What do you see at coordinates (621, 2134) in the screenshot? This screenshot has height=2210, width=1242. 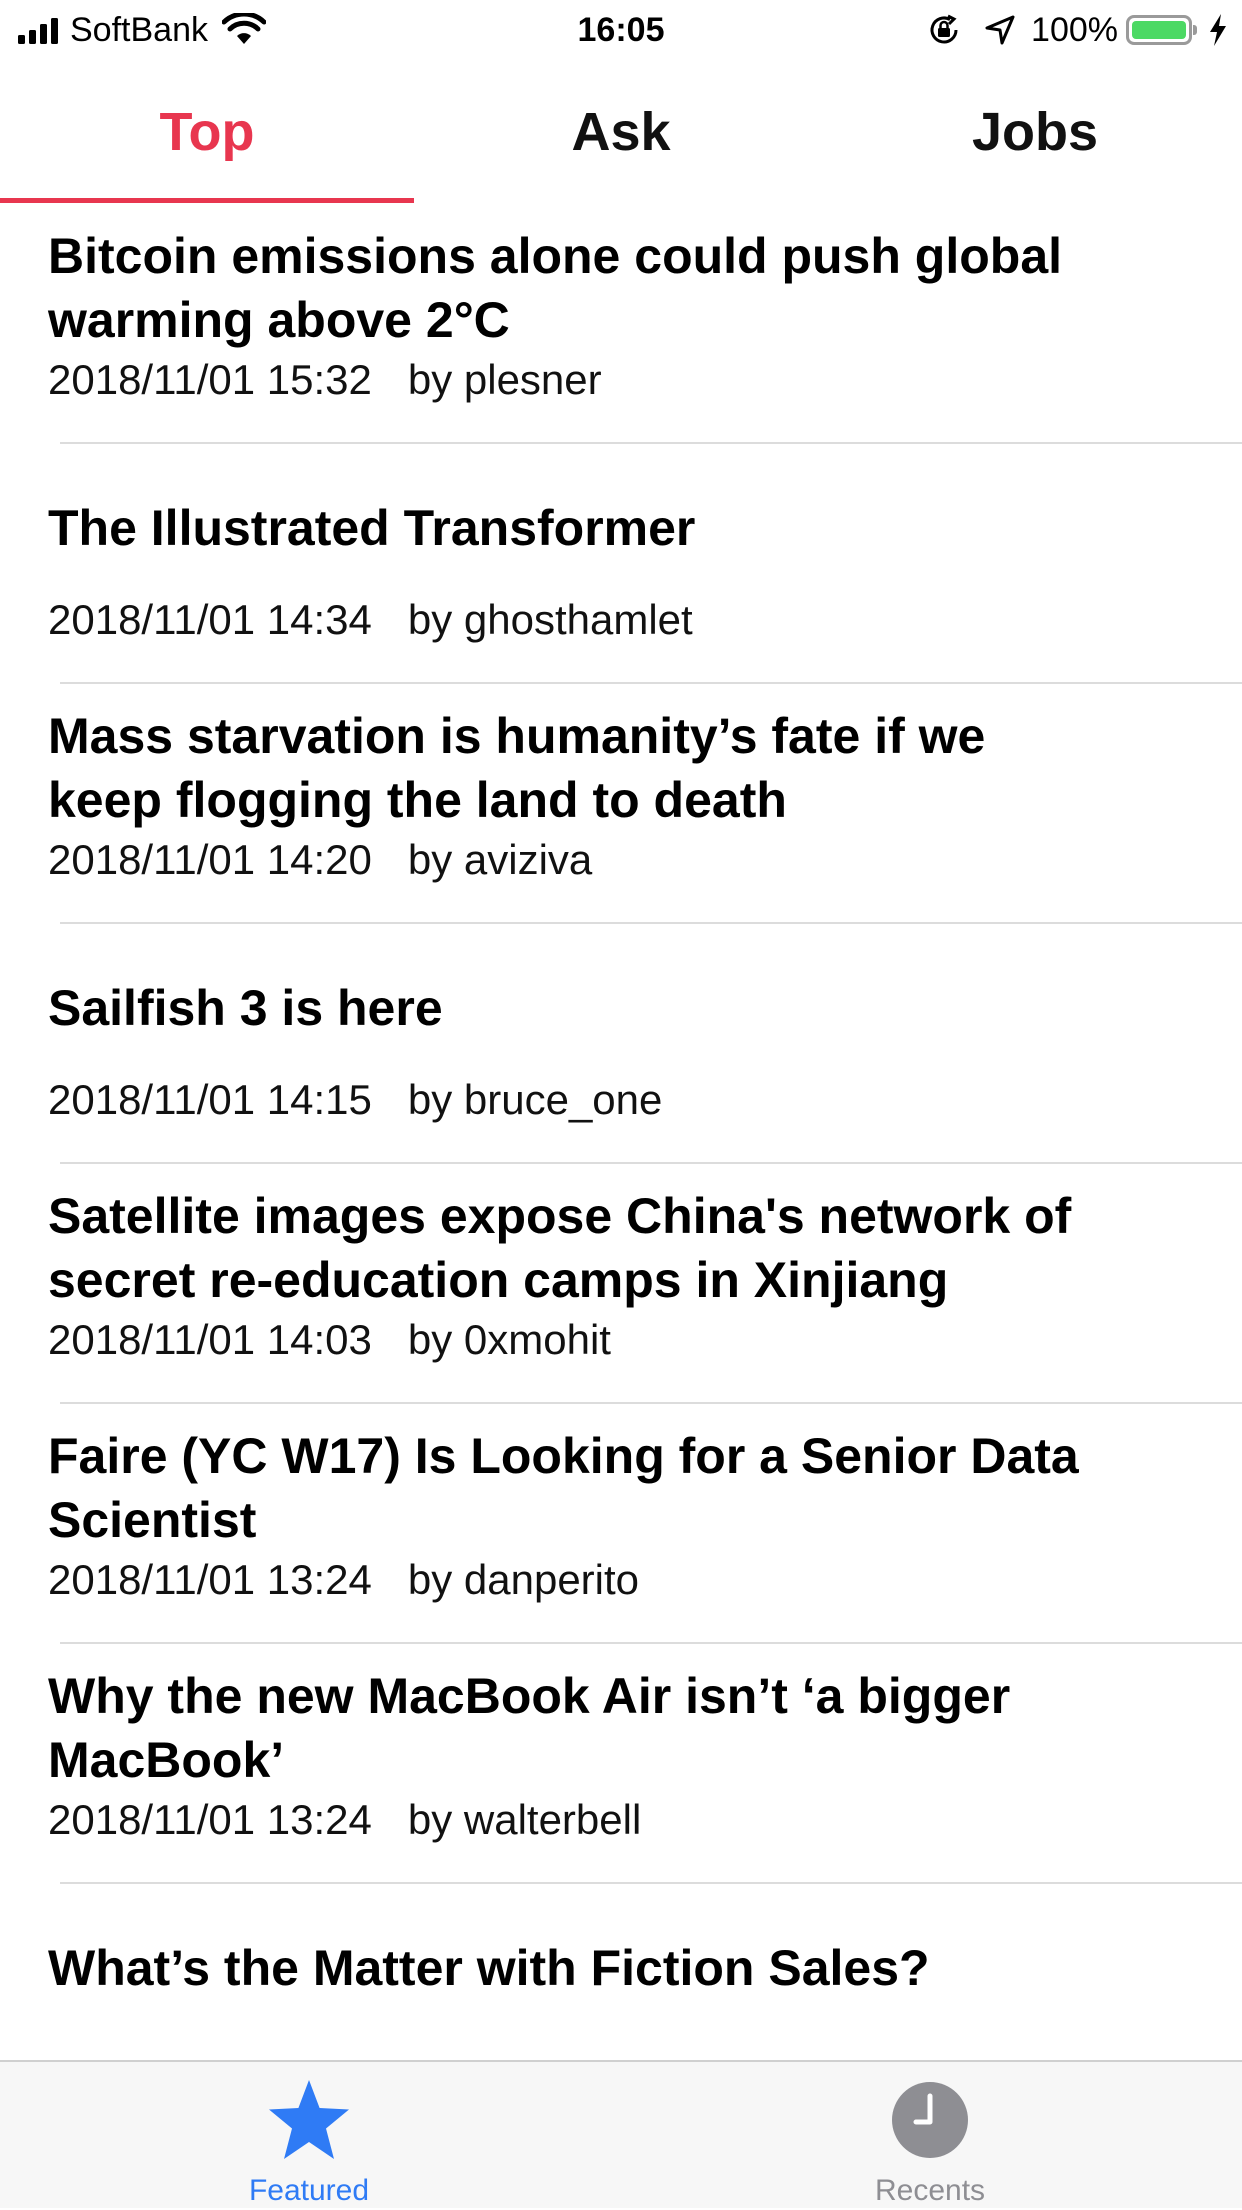 I see `bottom-tab-bar: Featured Recents` at bounding box center [621, 2134].